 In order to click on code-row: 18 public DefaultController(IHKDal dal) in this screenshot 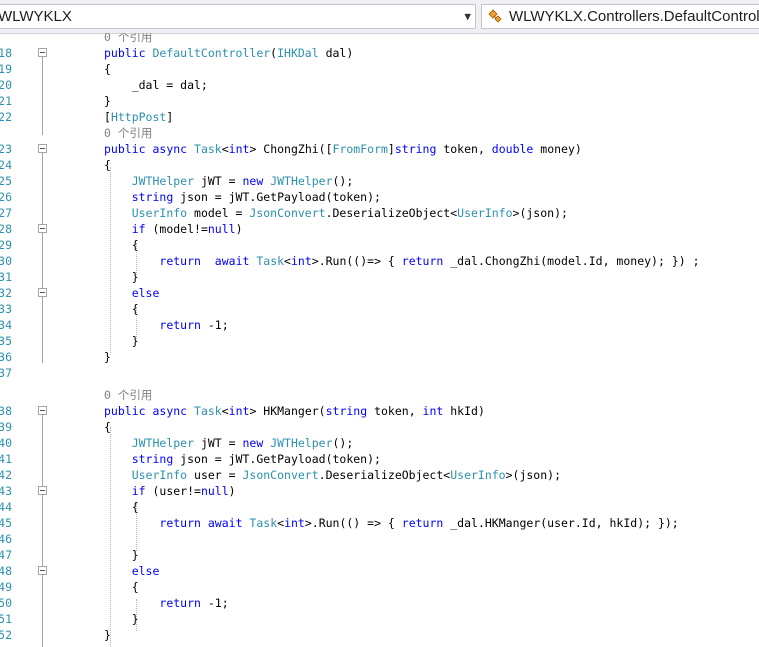, I will do `click(379, 53)`.